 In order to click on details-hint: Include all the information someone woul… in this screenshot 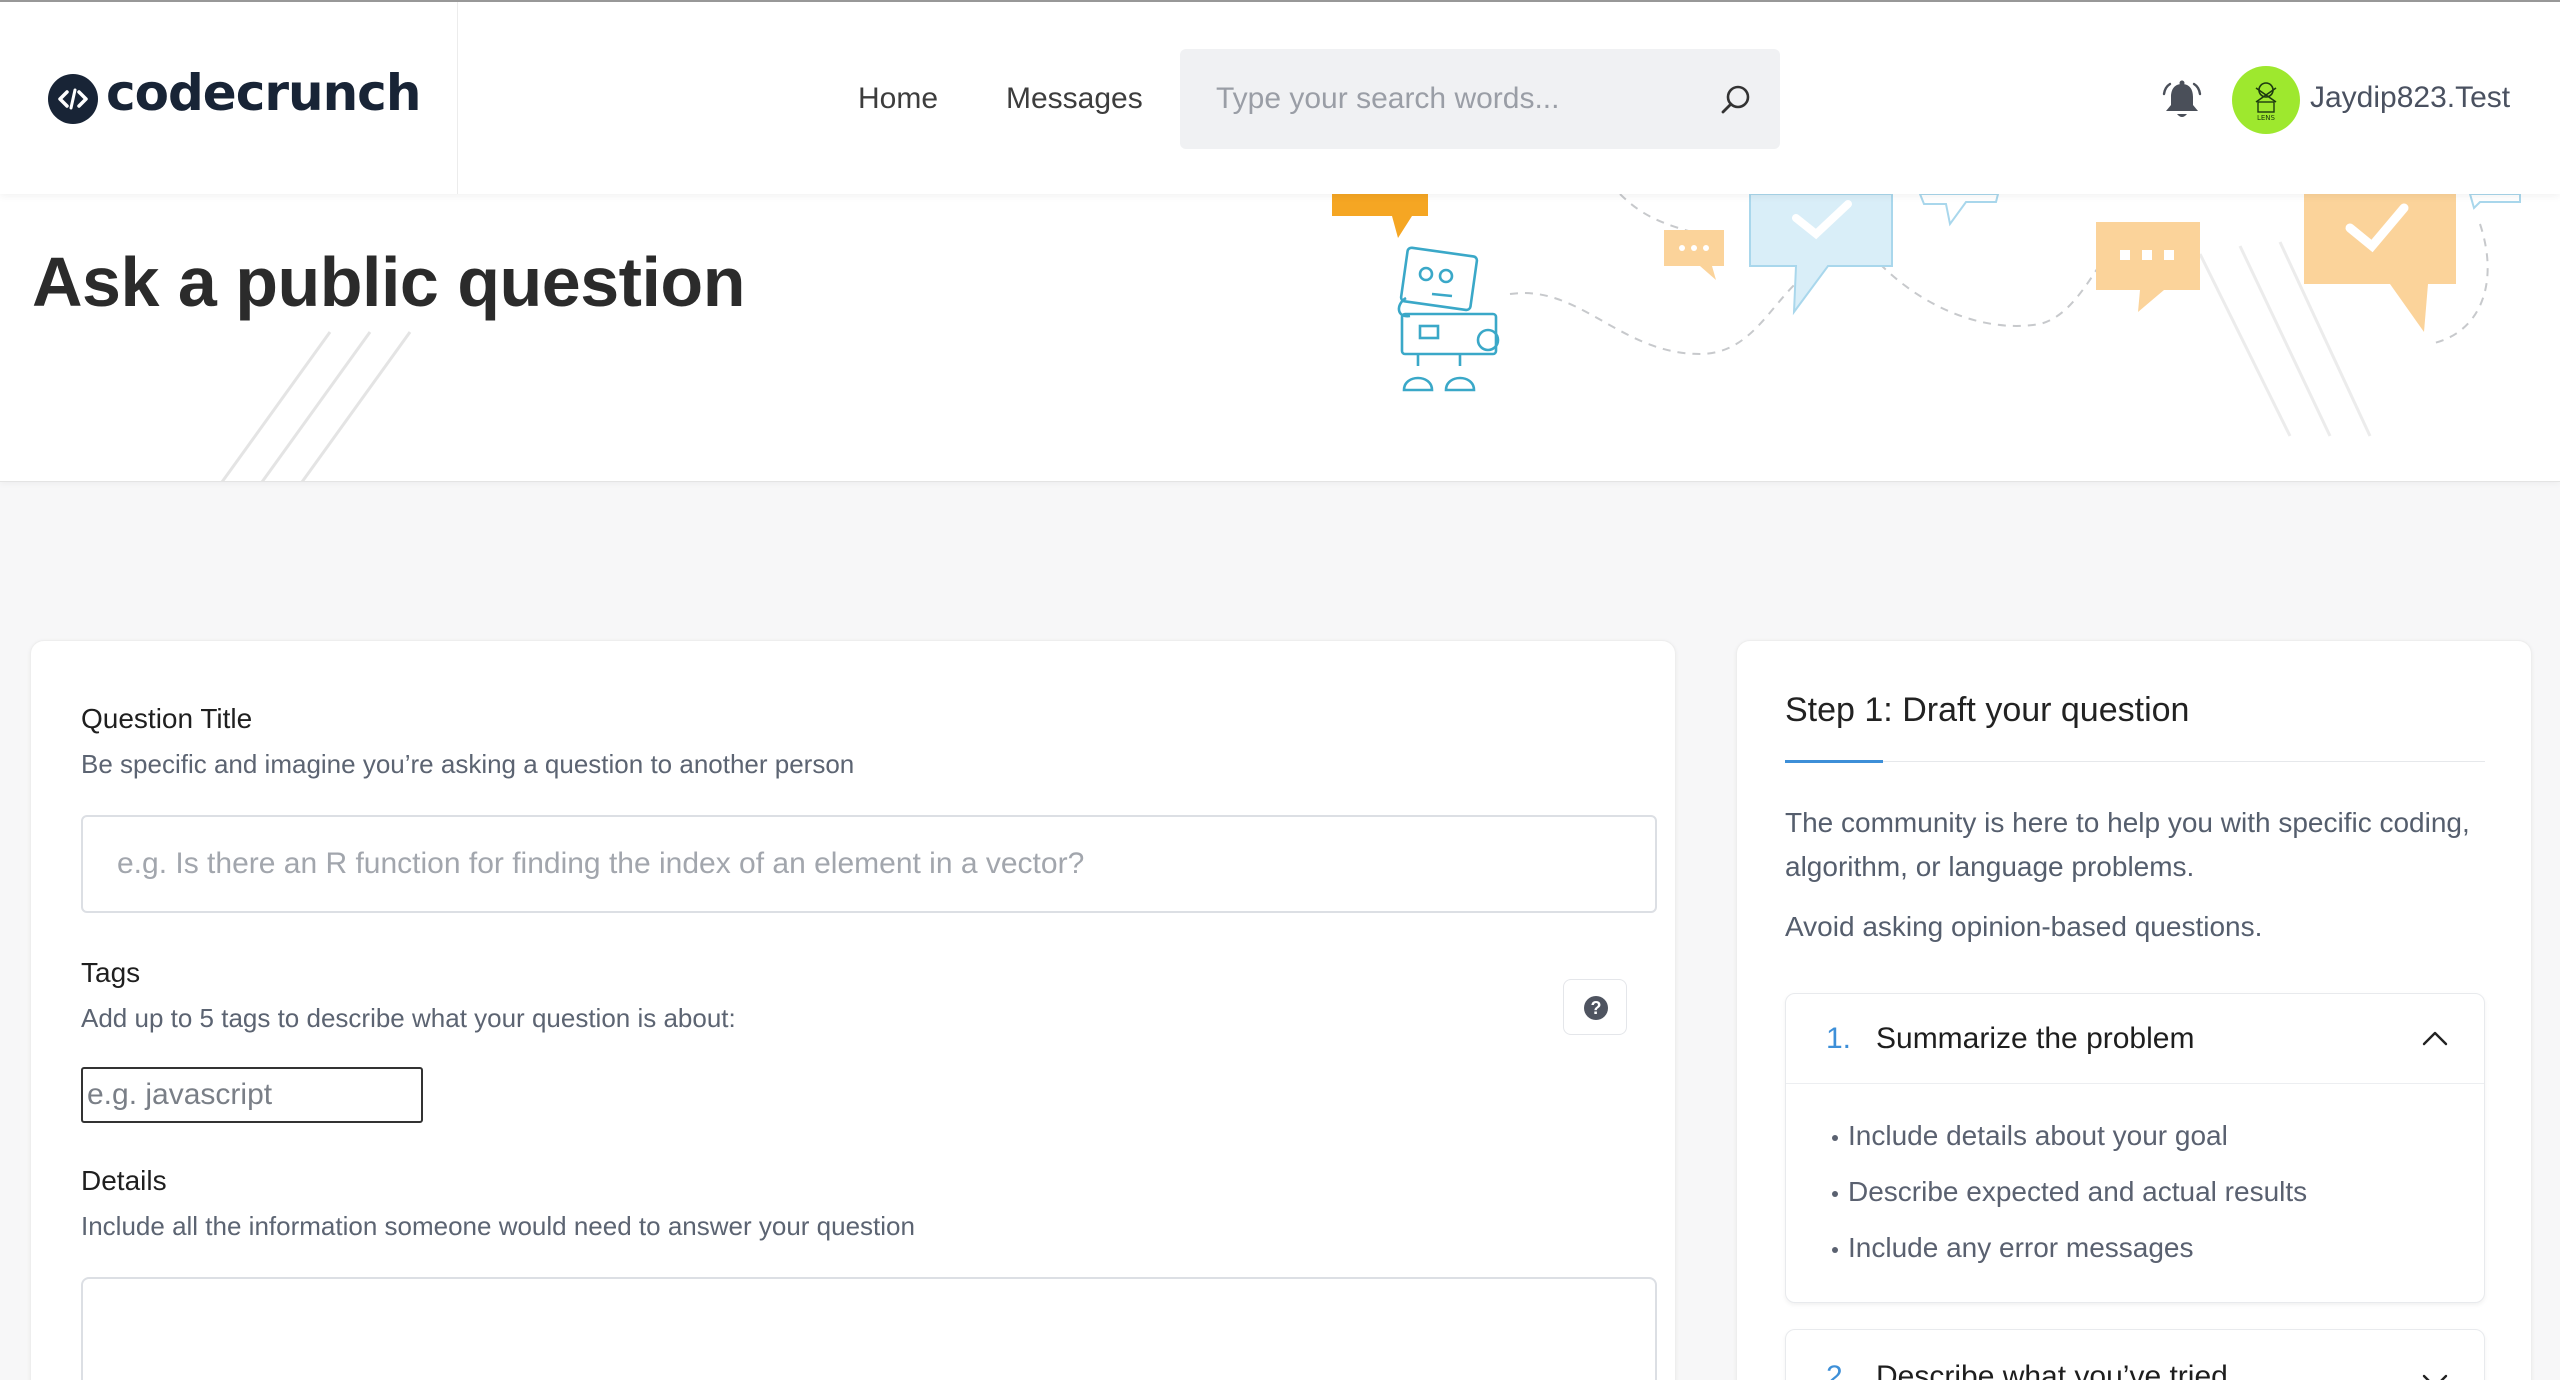, I will do `click(498, 1226)`.